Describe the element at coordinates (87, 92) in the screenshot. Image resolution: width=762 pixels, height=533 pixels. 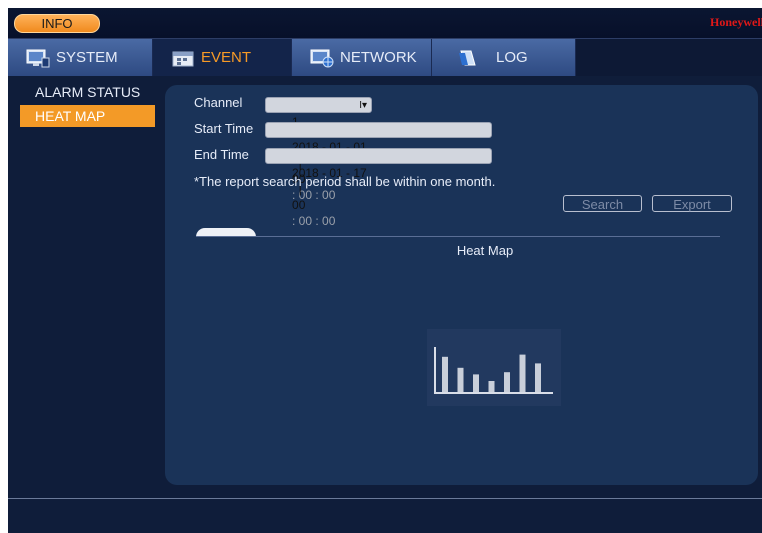
I see `sidebar-item-alarm-status: ALARM STATUS` at that location.